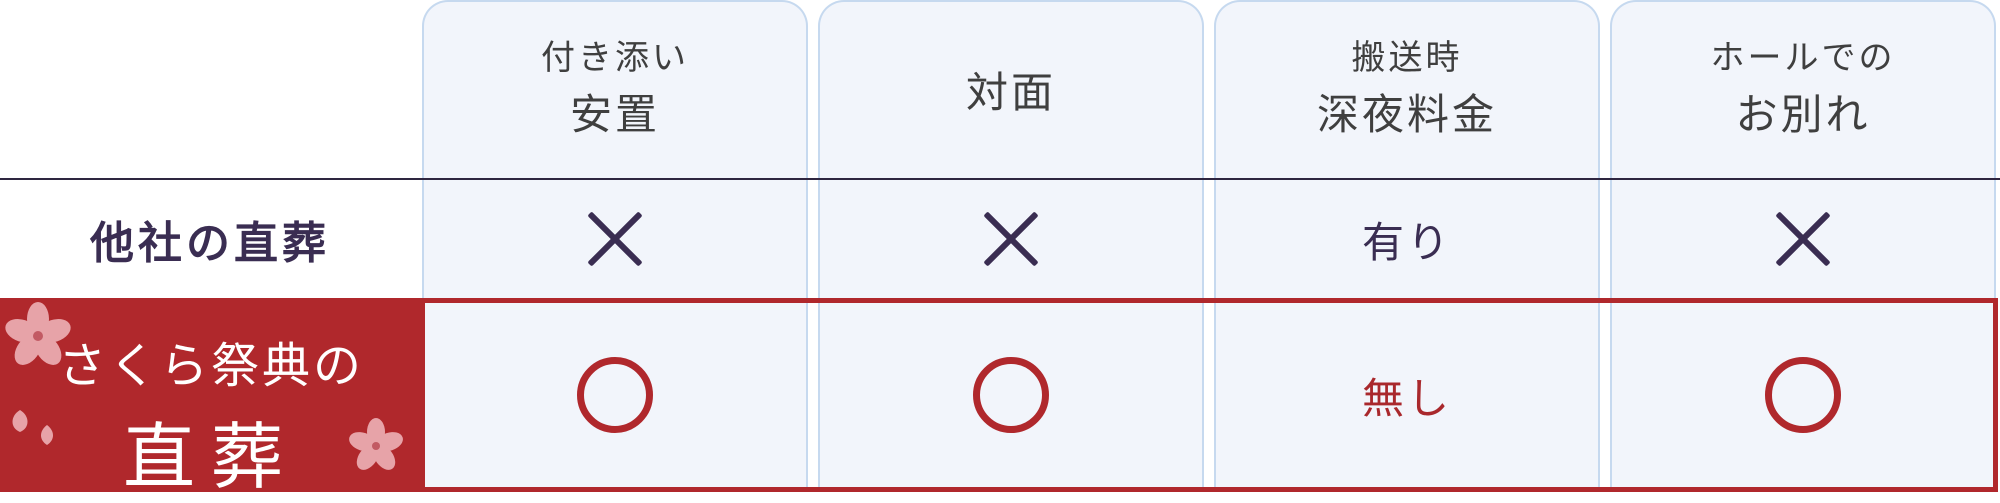  Describe the element at coordinates (1407, 89) in the screenshot. I see `header-night-fee: 搬送時 深夜料金` at that location.